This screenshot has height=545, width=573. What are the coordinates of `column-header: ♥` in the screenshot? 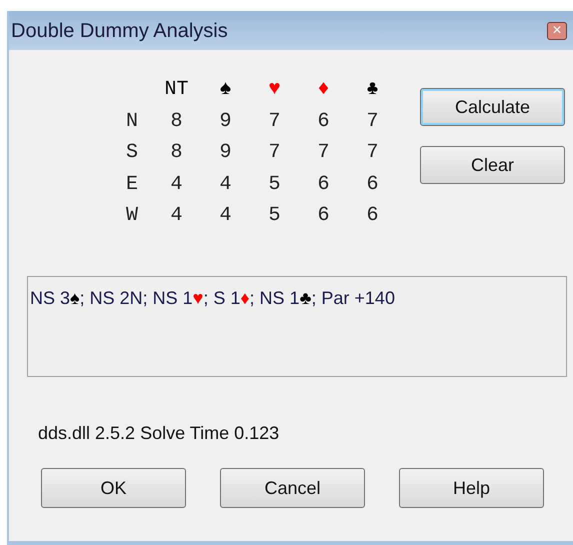 It's located at (274, 90).